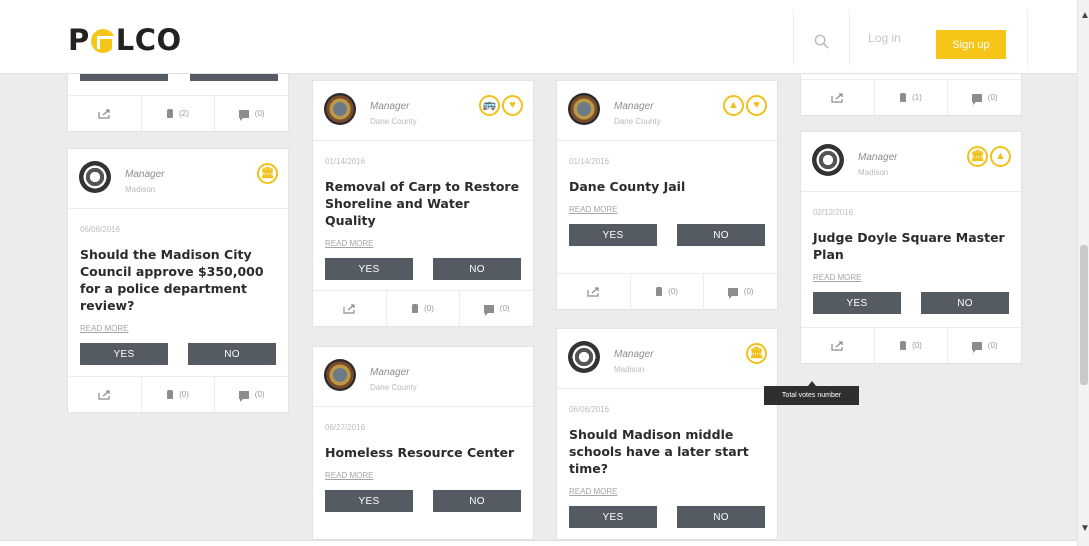  What do you see at coordinates (634, 354) in the screenshot?
I see `author-role: Manager` at bounding box center [634, 354].